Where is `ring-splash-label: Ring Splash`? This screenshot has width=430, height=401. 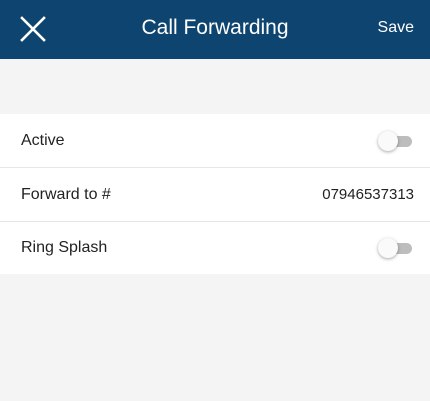
ring-splash-label: Ring Splash is located at coordinates (64, 247).